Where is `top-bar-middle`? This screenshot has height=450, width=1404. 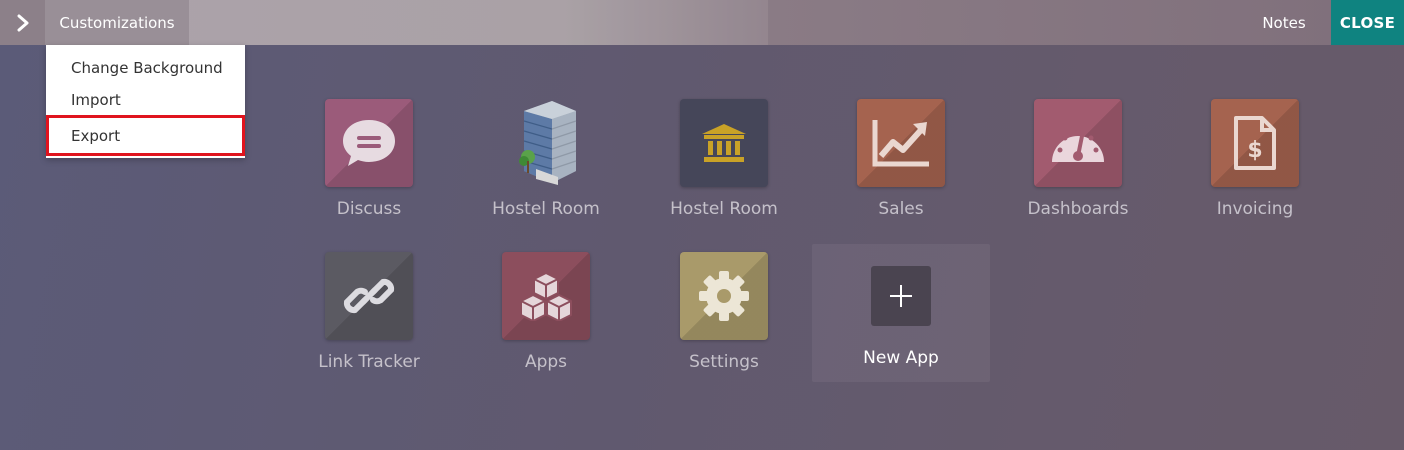
top-bar-middle is located at coordinates (478, 22).